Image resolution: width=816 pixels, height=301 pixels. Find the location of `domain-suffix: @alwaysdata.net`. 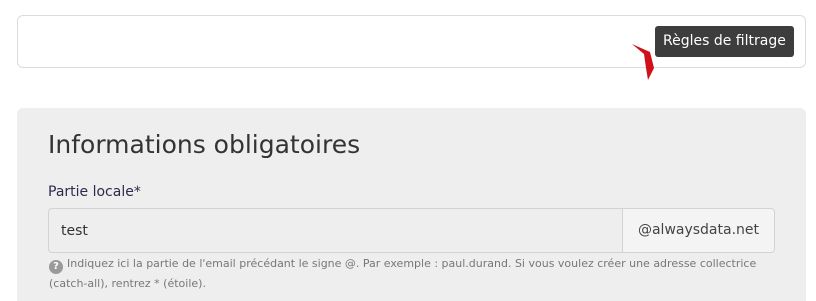

domain-suffix: @alwaysdata.net is located at coordinates (698, 230).